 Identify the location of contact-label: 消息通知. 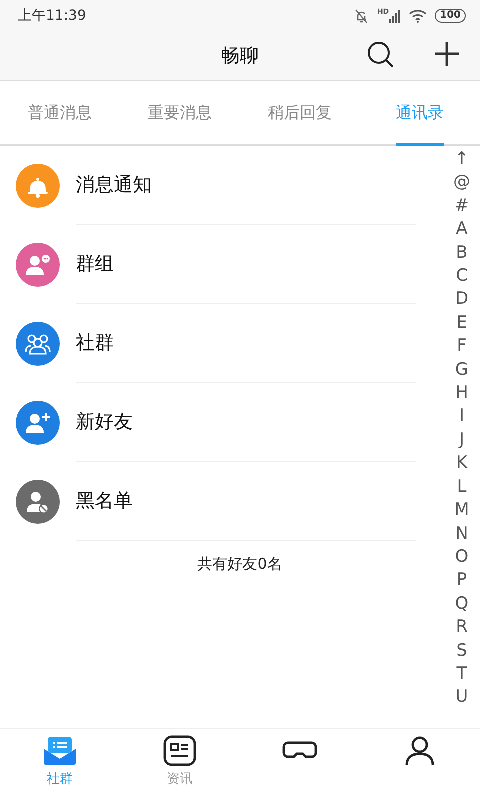
(114, 185).